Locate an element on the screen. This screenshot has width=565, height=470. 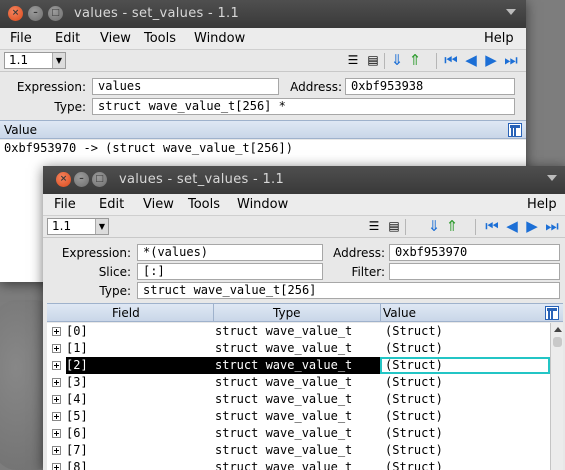
value-row: 0xbf953970 -> (struct wave_value_t[256]) is located at coordinates (263, 148).